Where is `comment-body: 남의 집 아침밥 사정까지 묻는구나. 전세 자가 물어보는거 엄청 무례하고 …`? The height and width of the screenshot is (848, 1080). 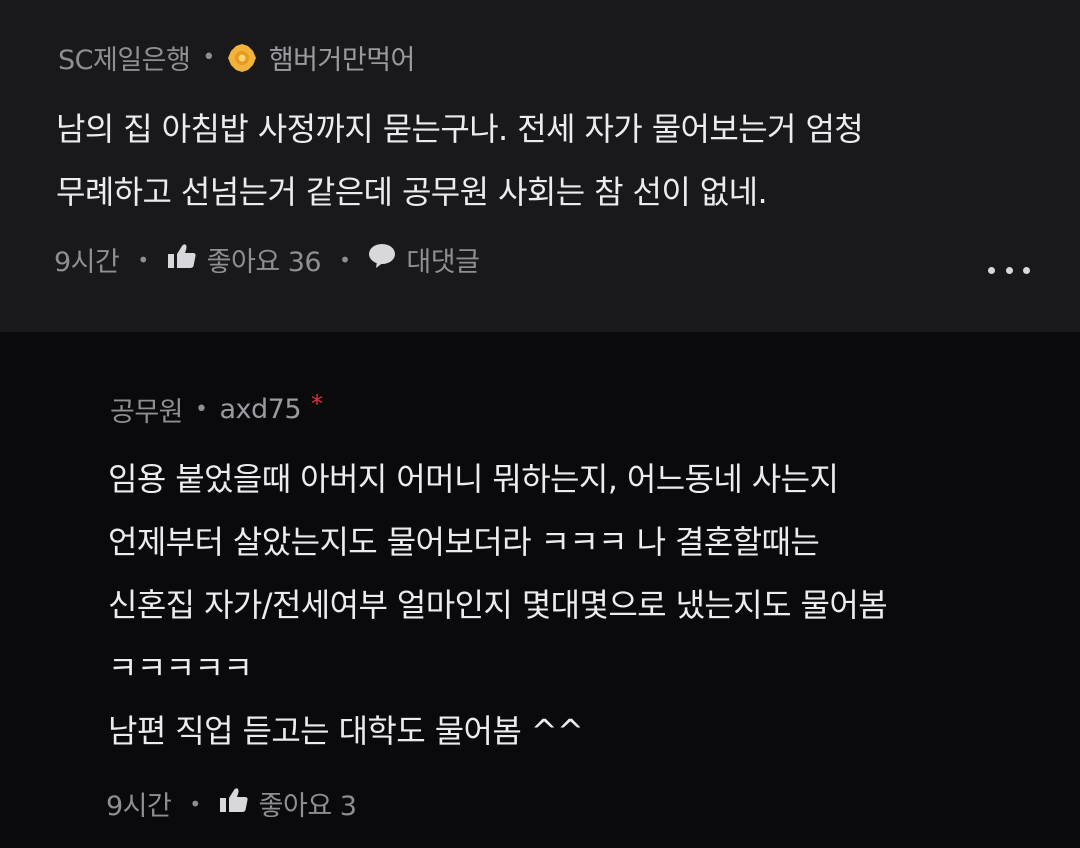
comment-body: 남의 집 아침밥 사정까지 묻는구나. 전세 자가 물어보는거 엄청 무례하고 … is located at coordinates (460, 161).